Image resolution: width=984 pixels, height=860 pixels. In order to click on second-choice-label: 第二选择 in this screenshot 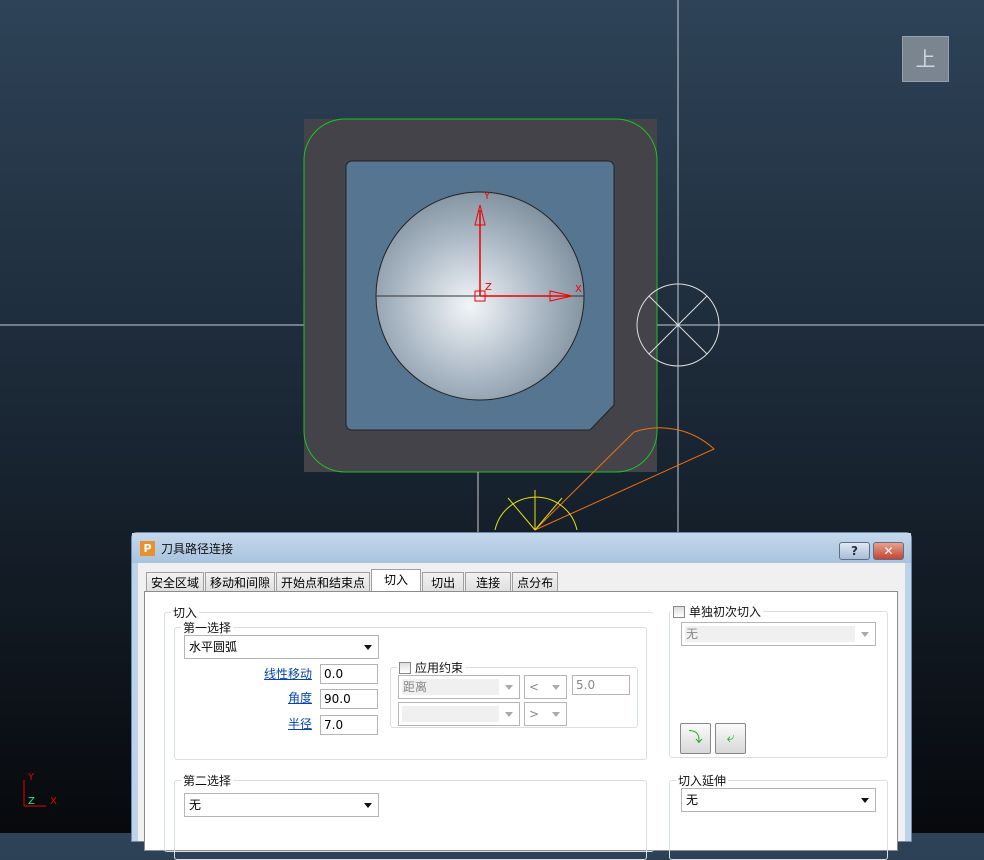, I will do `click(207, 780)`.